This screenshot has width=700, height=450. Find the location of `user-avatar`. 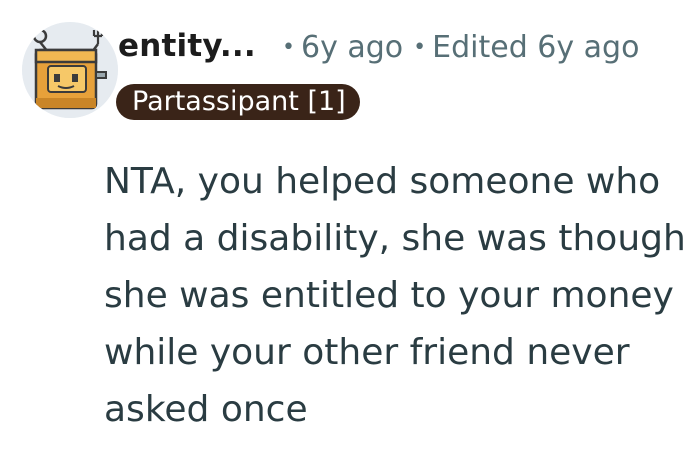

user-avatar is located at coordinates (70, 70).